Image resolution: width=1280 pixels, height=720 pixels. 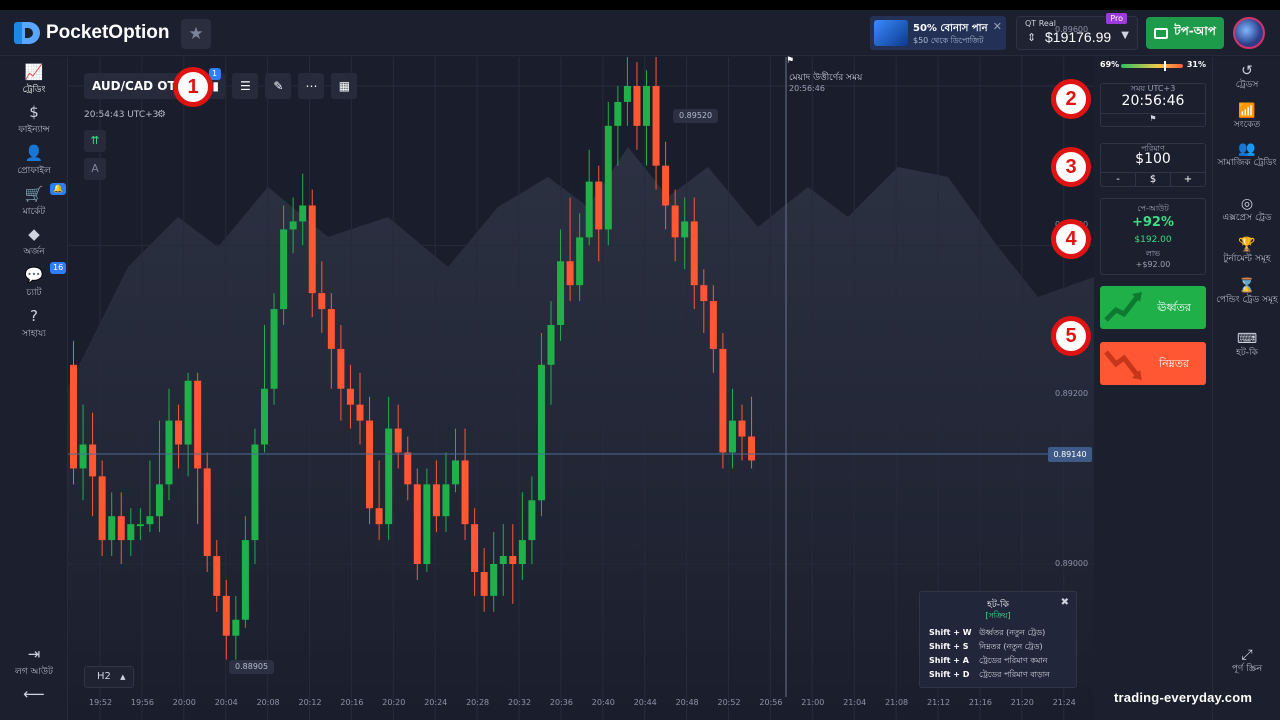 I want to click on sidebar-item-achievements: ◆ অর্জন, so click(x=34, y=242).